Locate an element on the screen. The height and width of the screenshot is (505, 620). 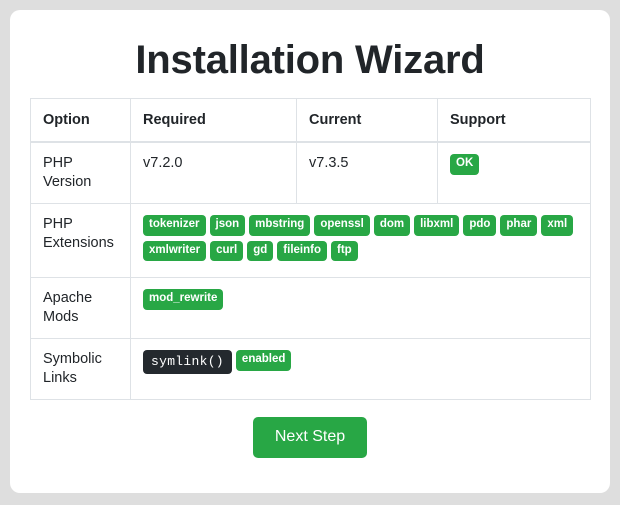
page-title: Installation Wizard is located at coordinates (310, 60).